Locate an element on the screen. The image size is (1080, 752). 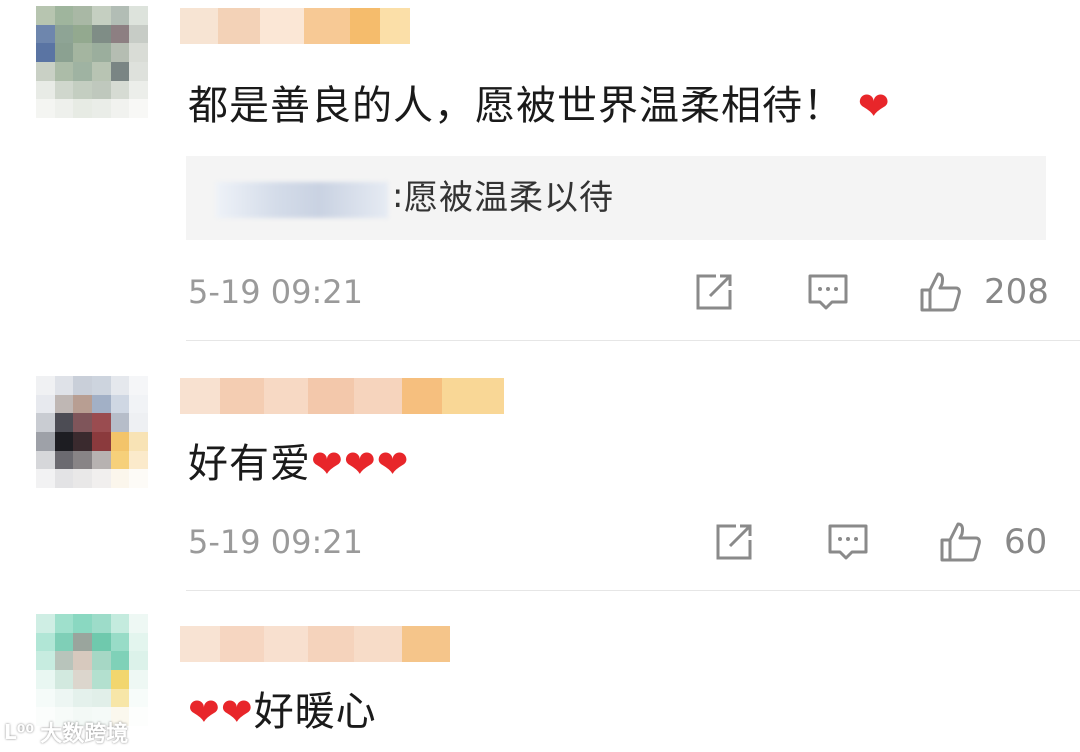
watermark-logo-icon: L⁰⁰ is located at coordinates (19, 732).